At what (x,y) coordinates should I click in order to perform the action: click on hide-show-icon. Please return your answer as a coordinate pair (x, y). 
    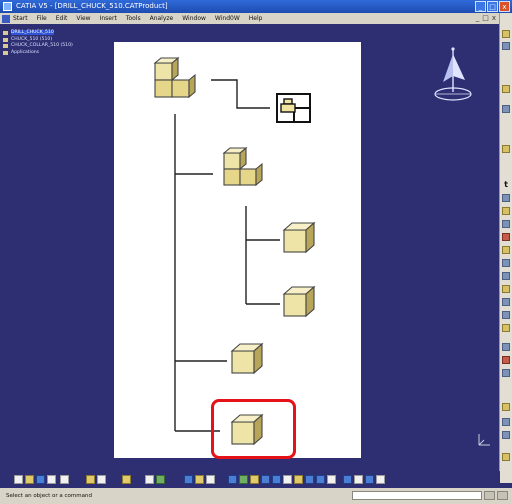
    Looking at the image, I should click on (320, 479).